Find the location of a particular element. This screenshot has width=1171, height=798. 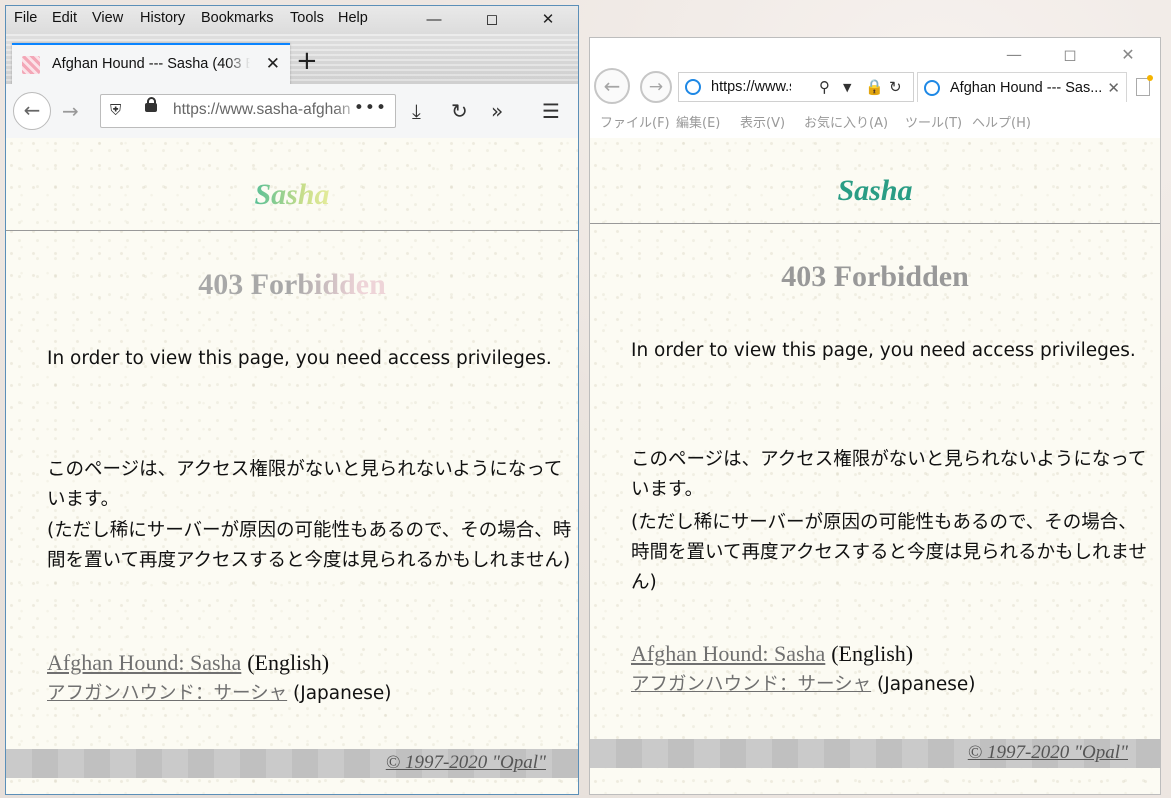

menu-file: File is located at coordinates (25, 18).